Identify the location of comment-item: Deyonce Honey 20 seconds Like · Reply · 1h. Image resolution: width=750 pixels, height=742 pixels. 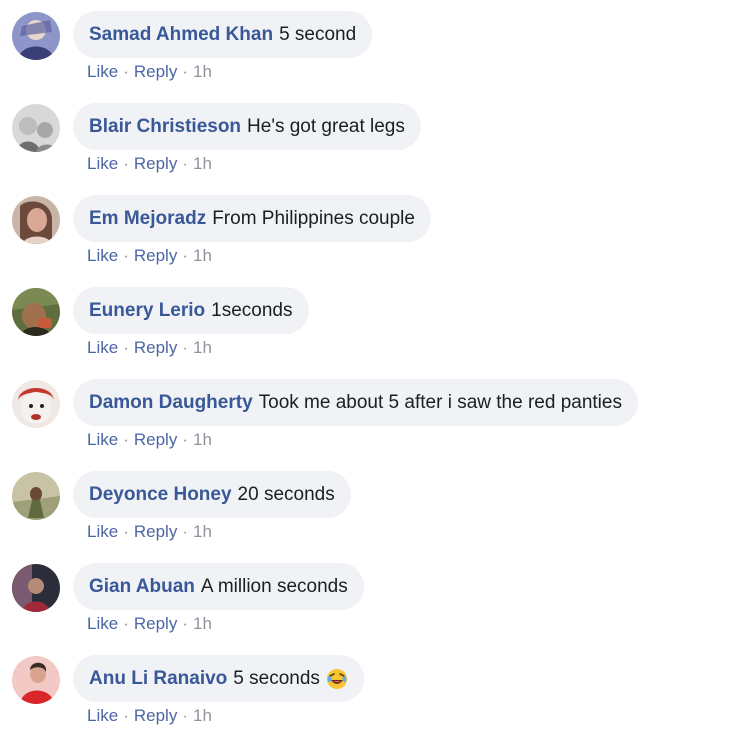
(375, 506).